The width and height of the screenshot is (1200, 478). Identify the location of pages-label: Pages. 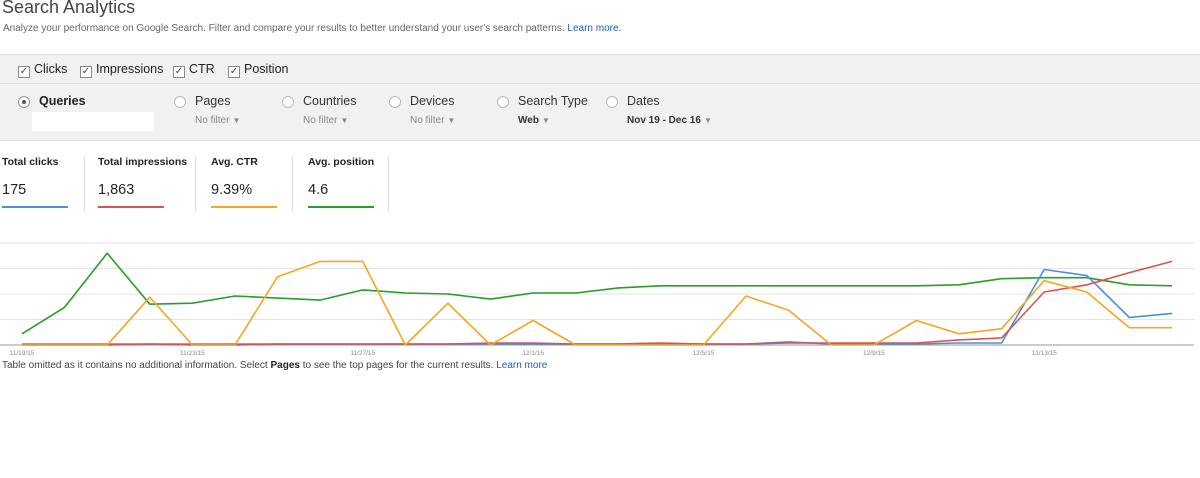
(213, 101).